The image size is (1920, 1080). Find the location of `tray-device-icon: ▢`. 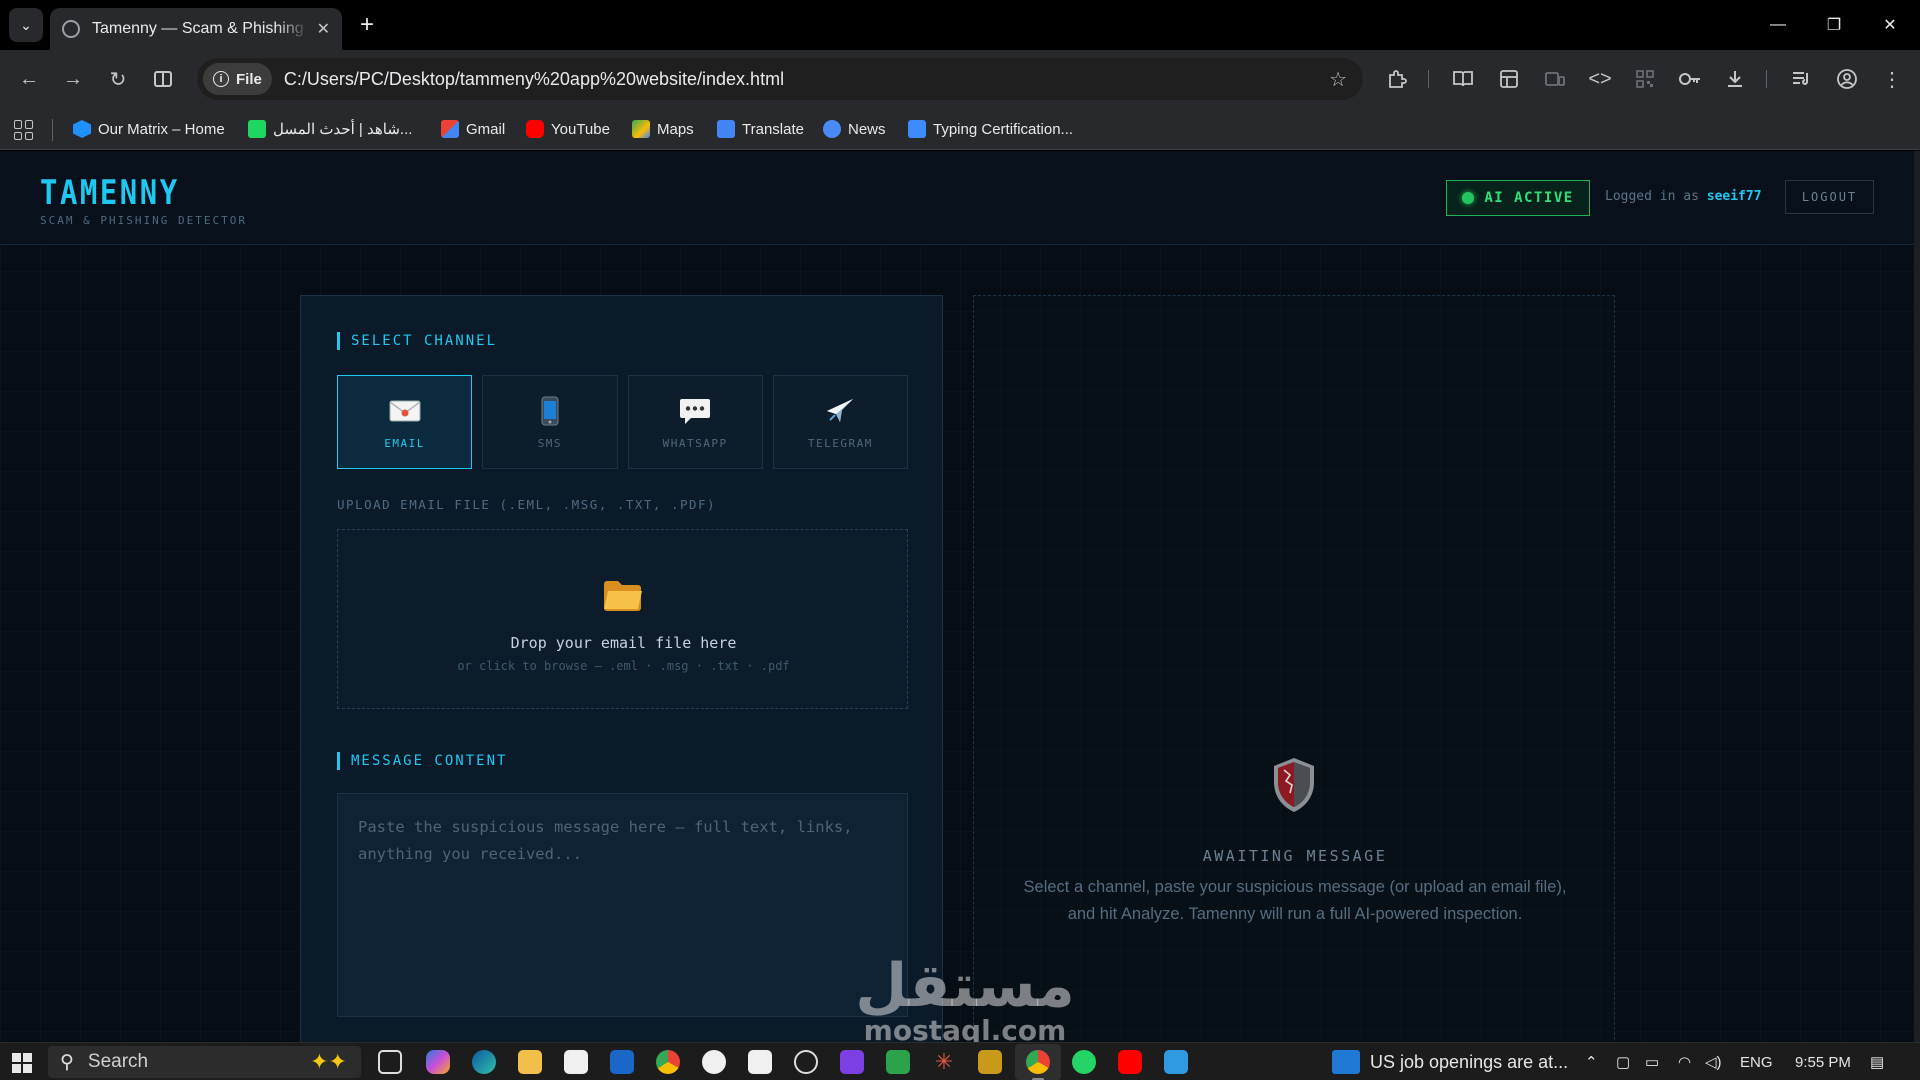

tray-device-icon: ▢ is located at coordinates (1623, 1062).